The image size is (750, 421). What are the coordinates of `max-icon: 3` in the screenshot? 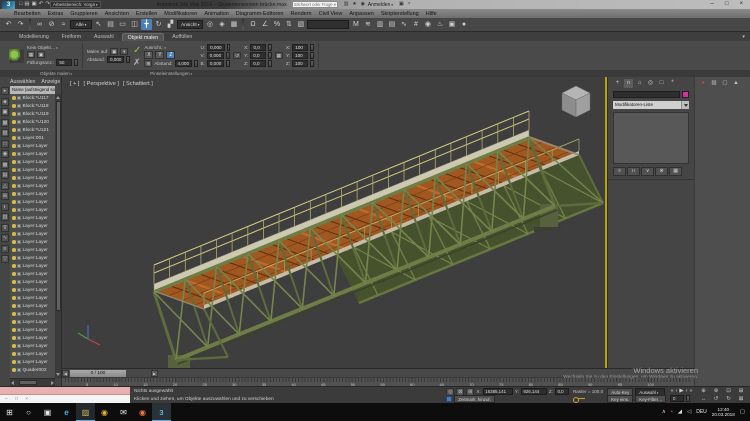 It's located at (161, 412).